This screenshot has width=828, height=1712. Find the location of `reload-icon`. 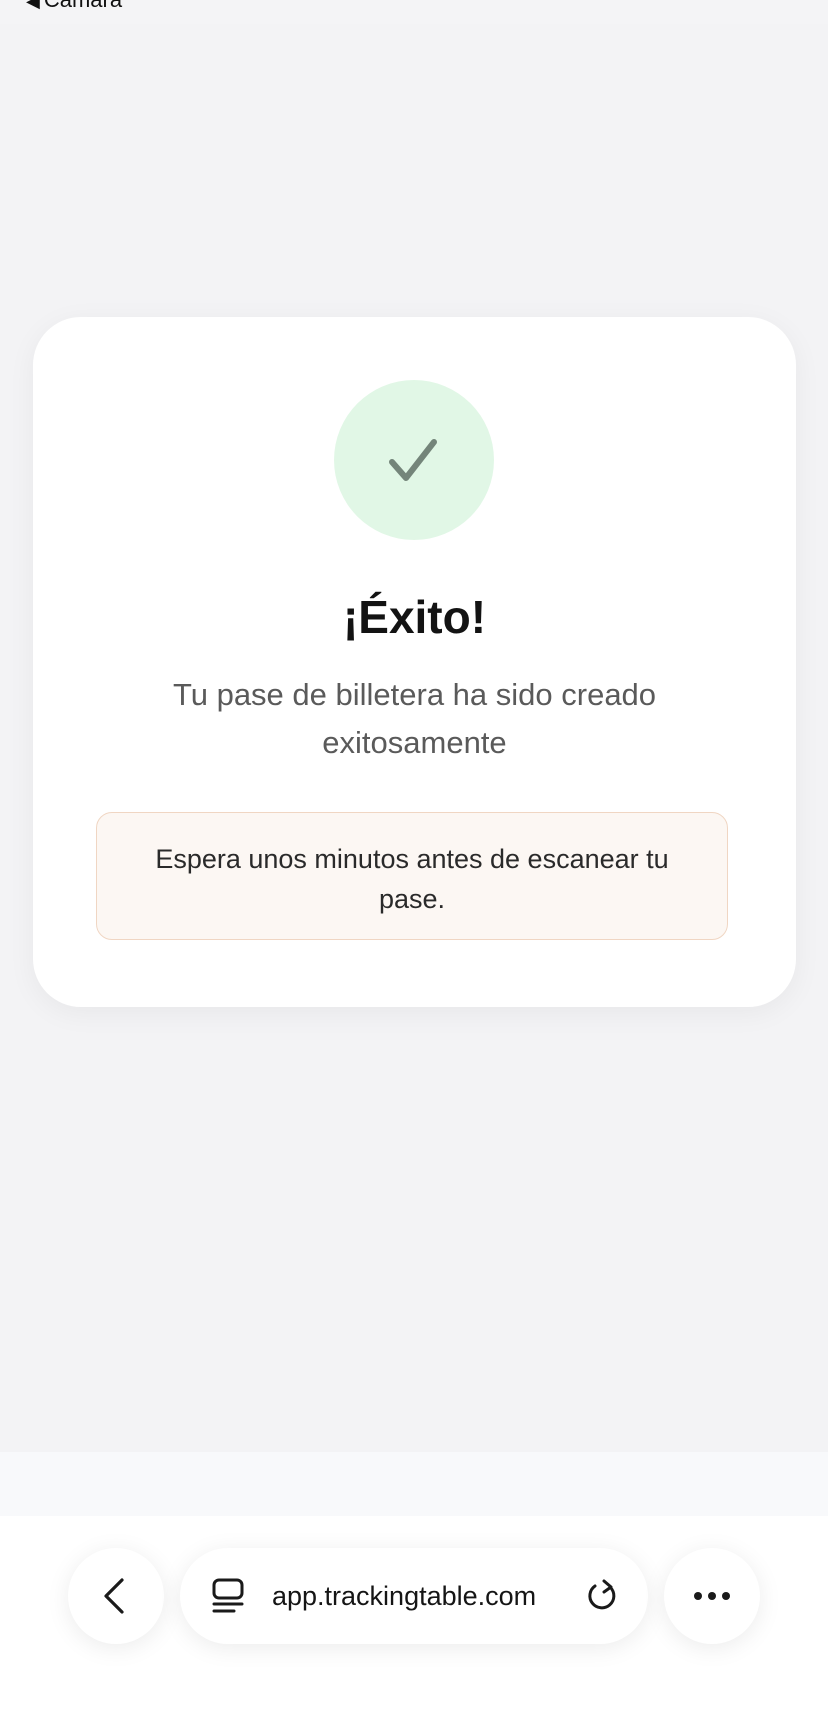

reload-icon is located at coordinates (602, 1596).